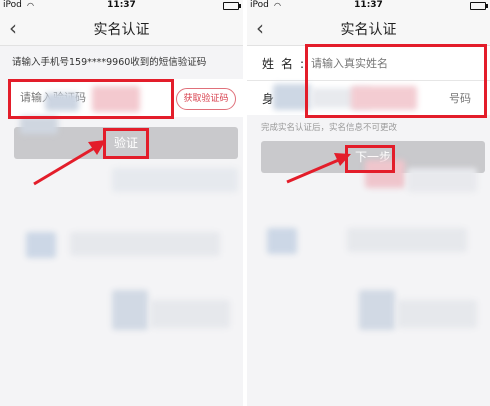  Describe the element at coordinates (287, 64) in the screenshot. I see `name-label: 姓名:` at that location.